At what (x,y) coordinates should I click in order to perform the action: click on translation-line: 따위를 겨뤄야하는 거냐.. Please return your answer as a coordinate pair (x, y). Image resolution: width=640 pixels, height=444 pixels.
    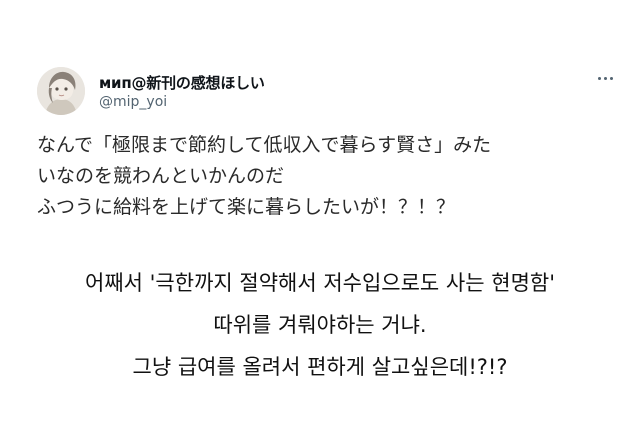
    Looking at the image, I should click on (320, 325).